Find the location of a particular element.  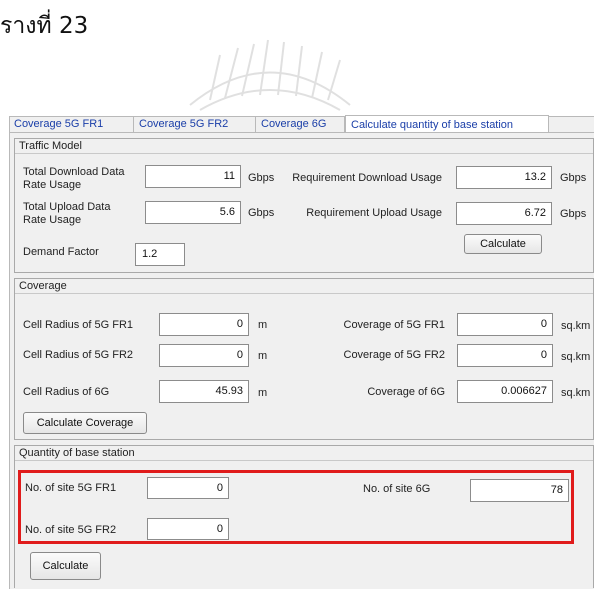

tabbar-divider is located at coordinates (301, 132).